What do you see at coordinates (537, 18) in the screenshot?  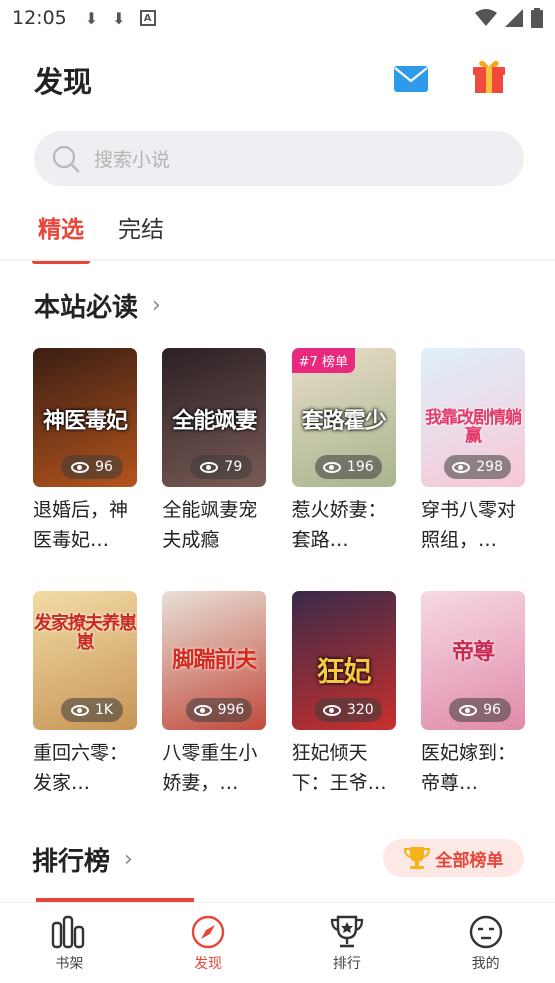 I see `battery-icon` at bounding box center [537, 18].